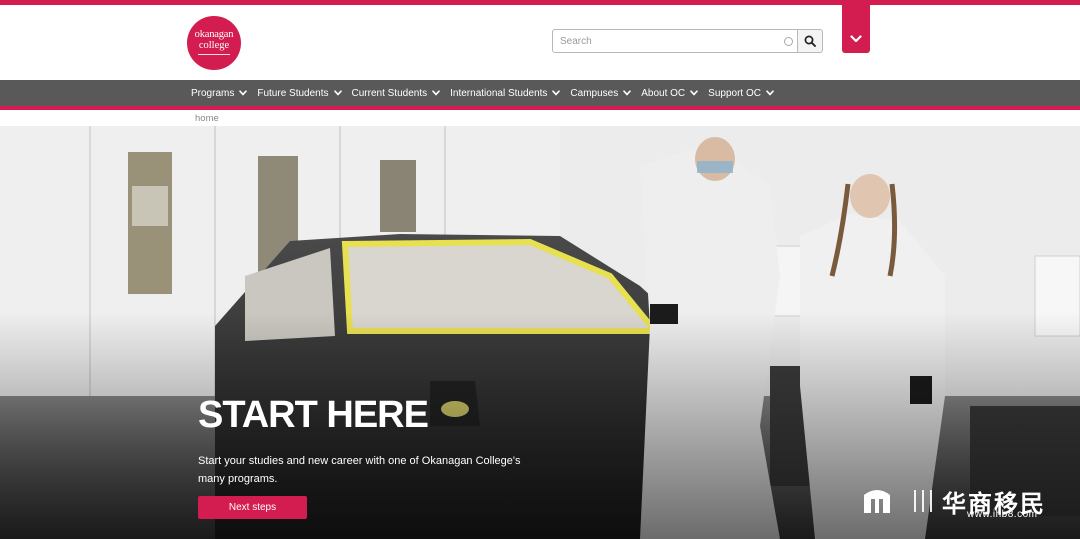  Describe the element at coordinates (671, 41) in the screenshot. I see `search-input` at that location.